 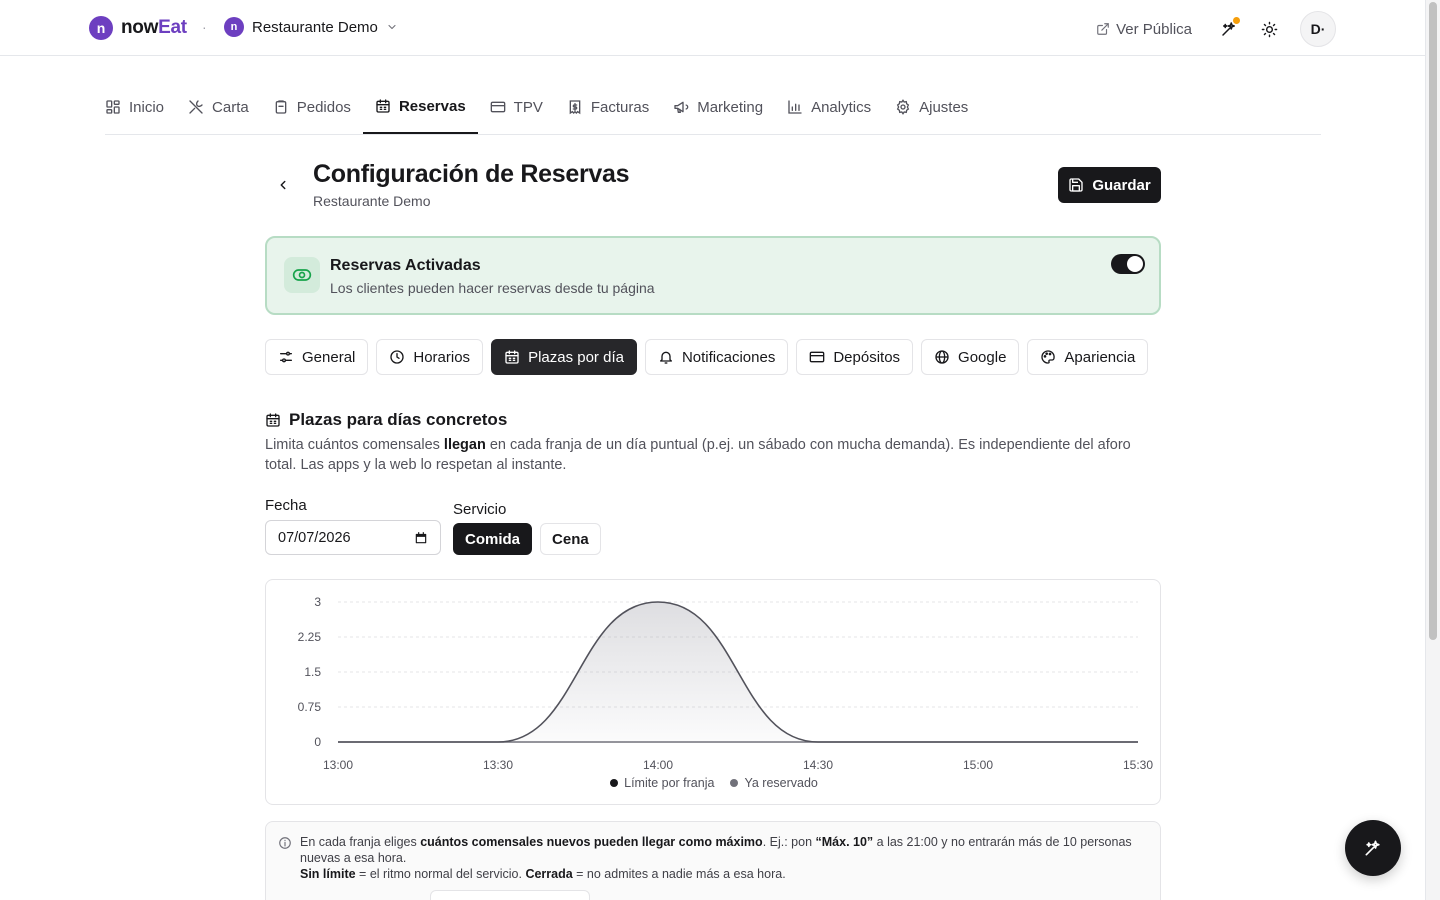 I want to click on page-title: Configuración de Reservas, so click(x=471, y=174).